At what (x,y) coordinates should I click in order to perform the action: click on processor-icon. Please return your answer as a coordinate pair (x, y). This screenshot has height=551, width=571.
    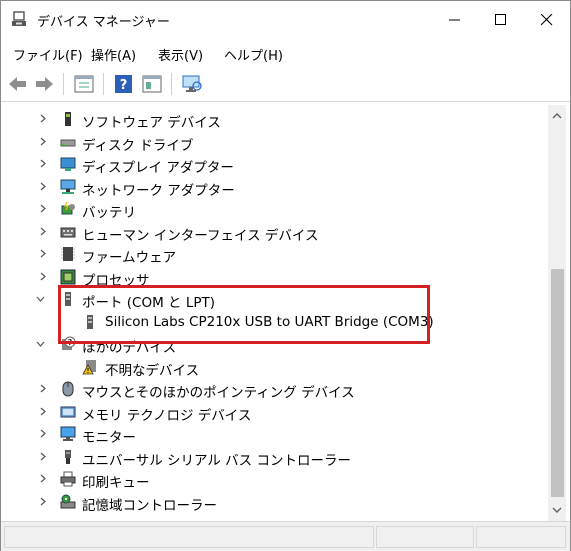
    Looking at the image, I should click on (68, 277).